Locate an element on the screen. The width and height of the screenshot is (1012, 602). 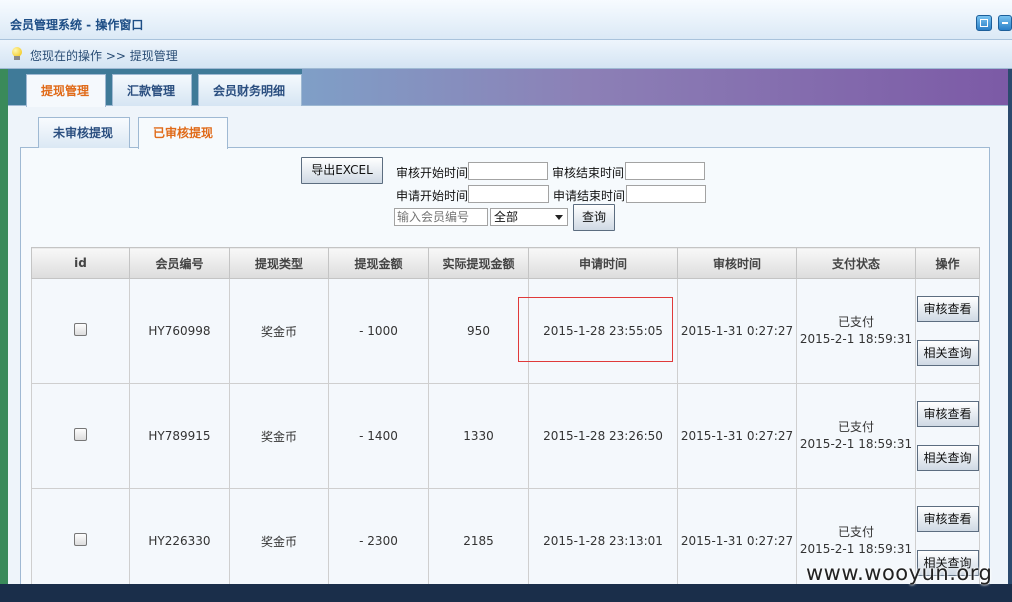
cell-amount: - 1000 is located at coordinates (378, 331).